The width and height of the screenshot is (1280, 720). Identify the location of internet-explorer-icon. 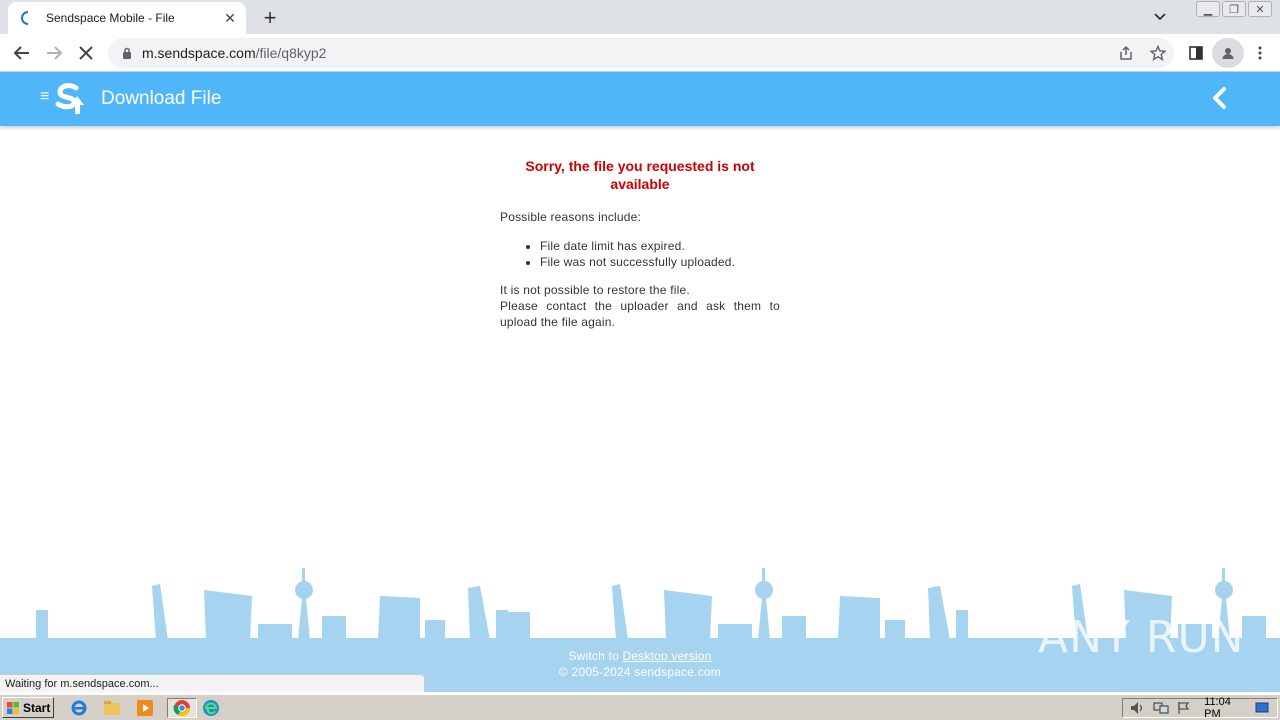
(79, 708).